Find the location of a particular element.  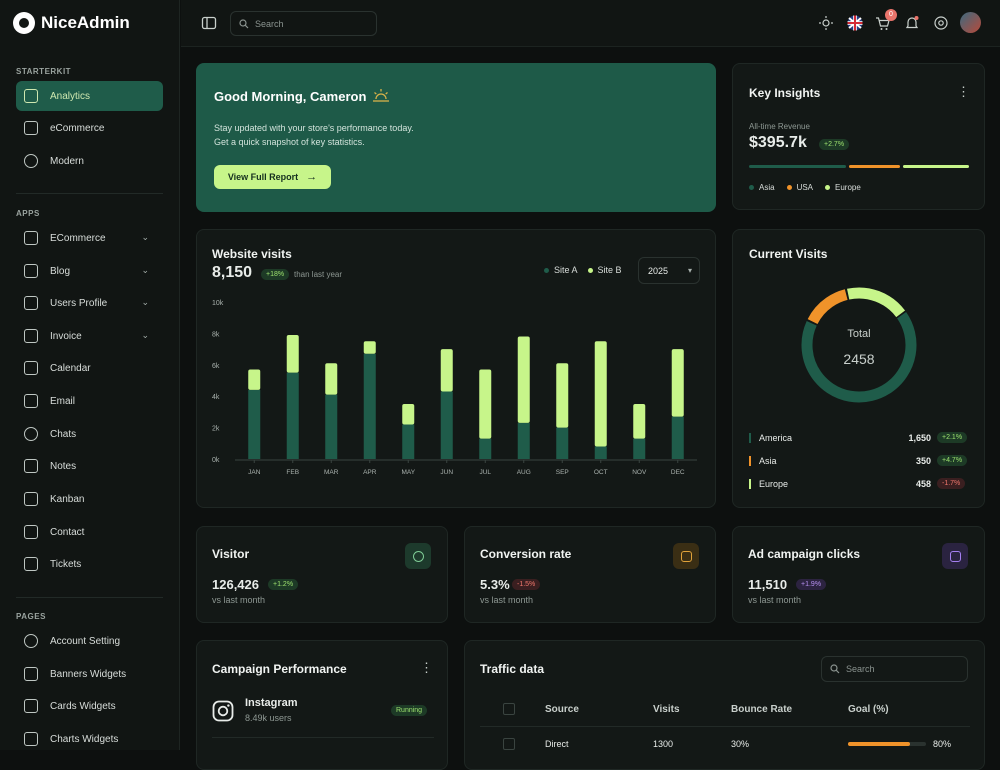

sidebar-item-chats: Chats is located at coordinates (89, 434).